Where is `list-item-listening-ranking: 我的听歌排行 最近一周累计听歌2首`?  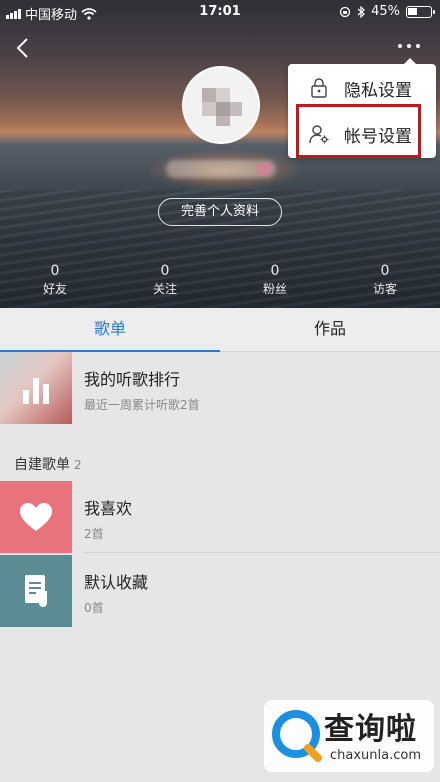
list-item-listening-ranking: 我的听歌排行 最近一周累计听歌2首 is located at coordinates (220, 388).